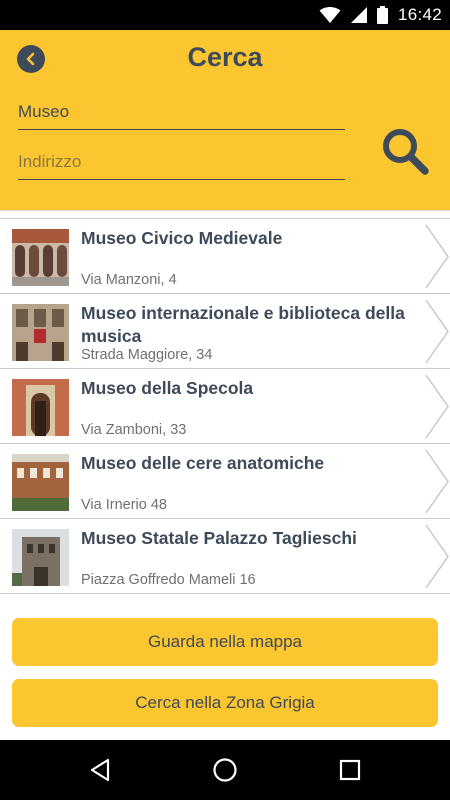 The image size is (450, 800). What do you see at coordinates (330, 15) in the screenshot?
I see `wifi-icon` at bounding box center [330, 15].